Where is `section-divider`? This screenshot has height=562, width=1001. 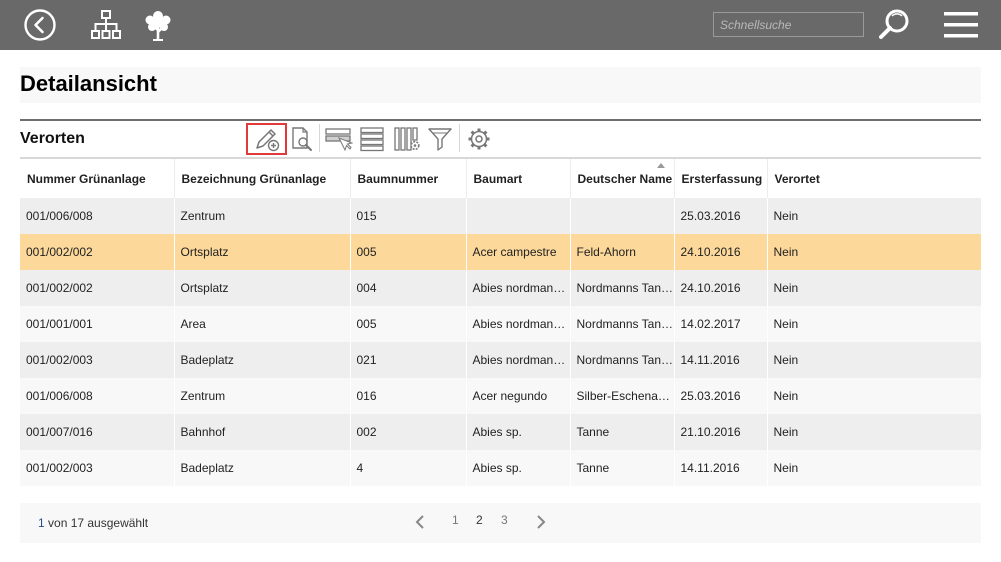 section-divider is located at coordinates (500, 120).